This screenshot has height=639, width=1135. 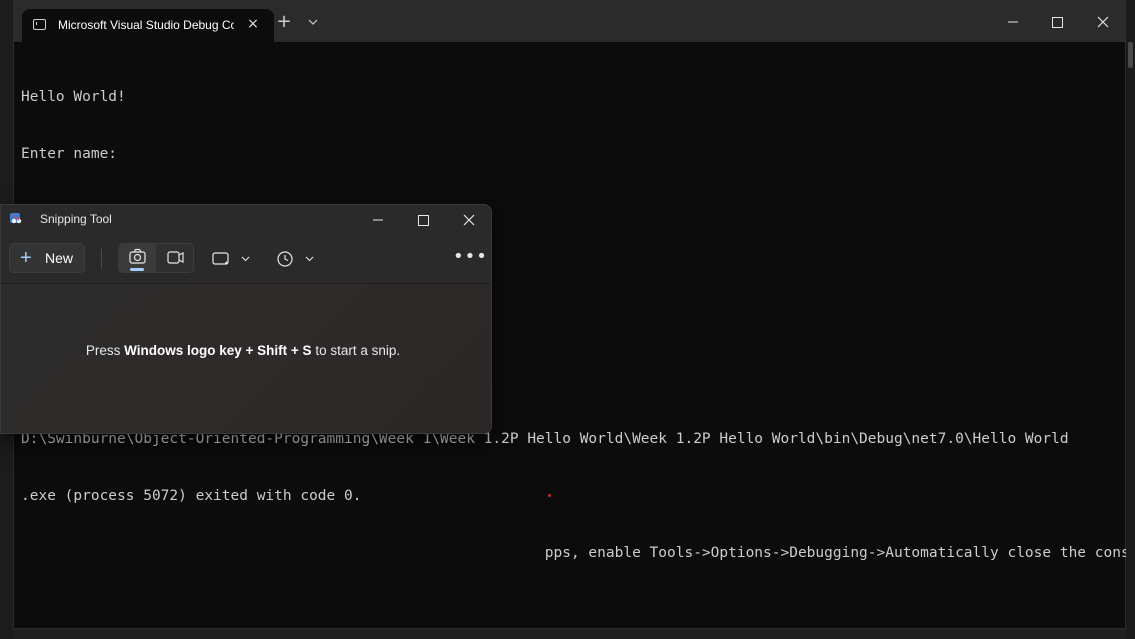 What do you see at coordinates (101, 259) in the screenshot?
I see `toolbar-divider` at bounding box center [101, 259].